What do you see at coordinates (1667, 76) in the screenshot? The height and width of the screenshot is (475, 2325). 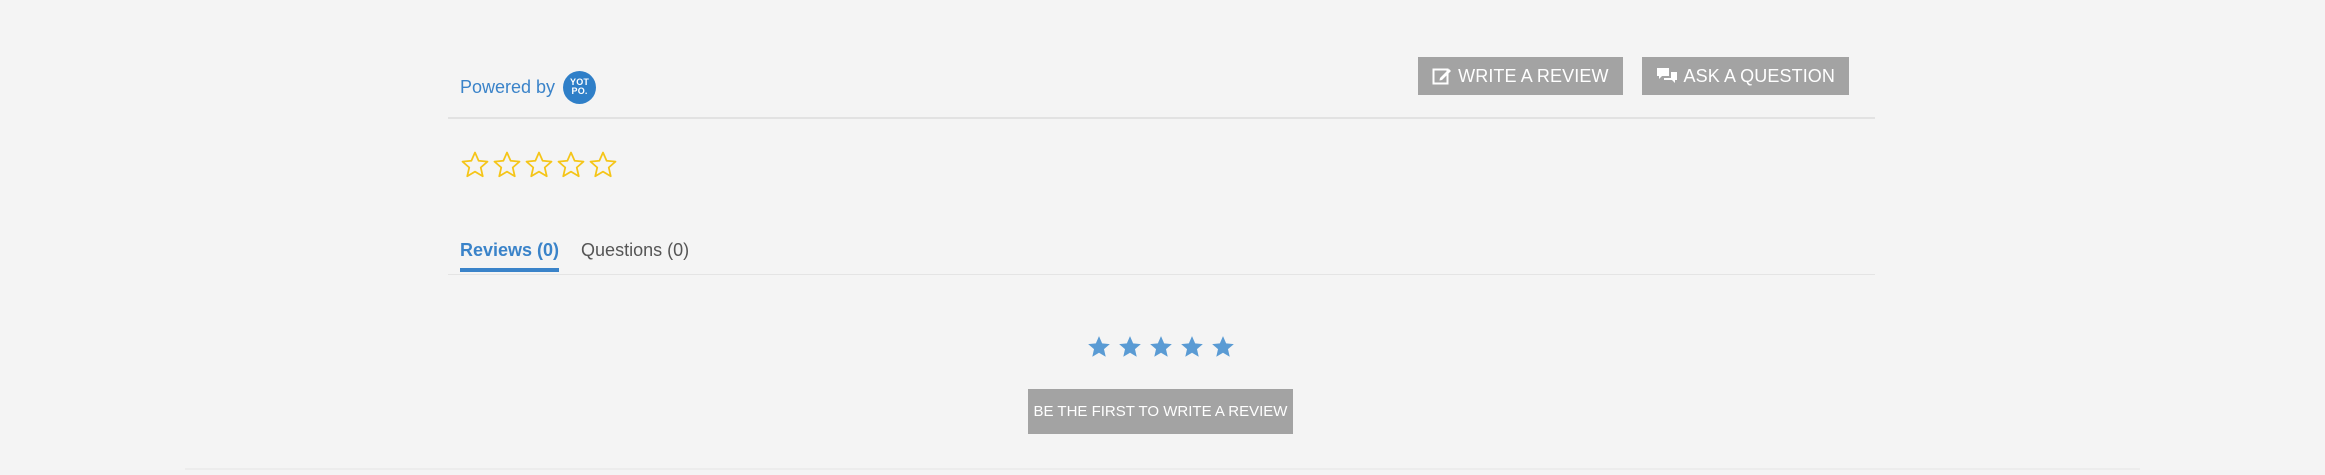 I see `speech-bubbles-icon` at bounding box center [1667, 76].